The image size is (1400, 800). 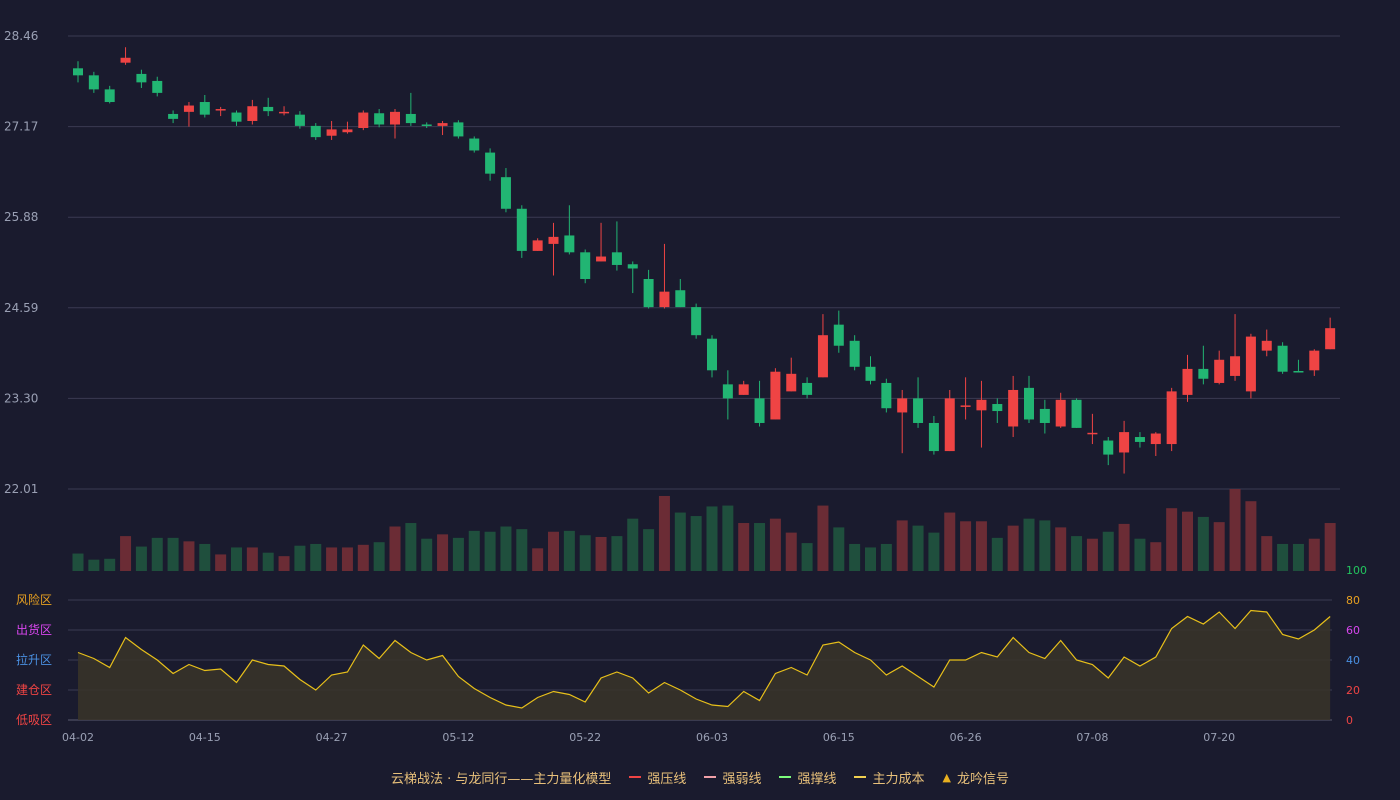 What do you see at coordinates (860, 777) in the screenshot?
I see `legend-swatch` at bounding box center [860, 777].